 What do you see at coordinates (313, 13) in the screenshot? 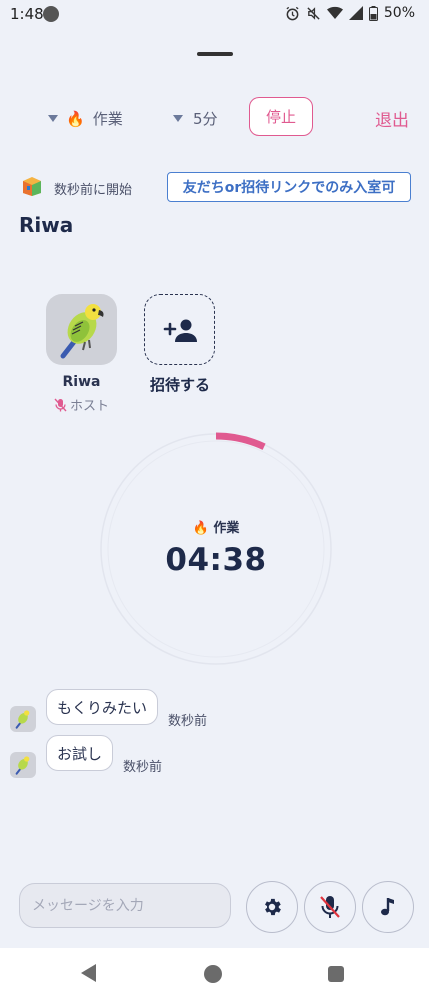
I see `mute-icon` at bounding box center [313, 13].